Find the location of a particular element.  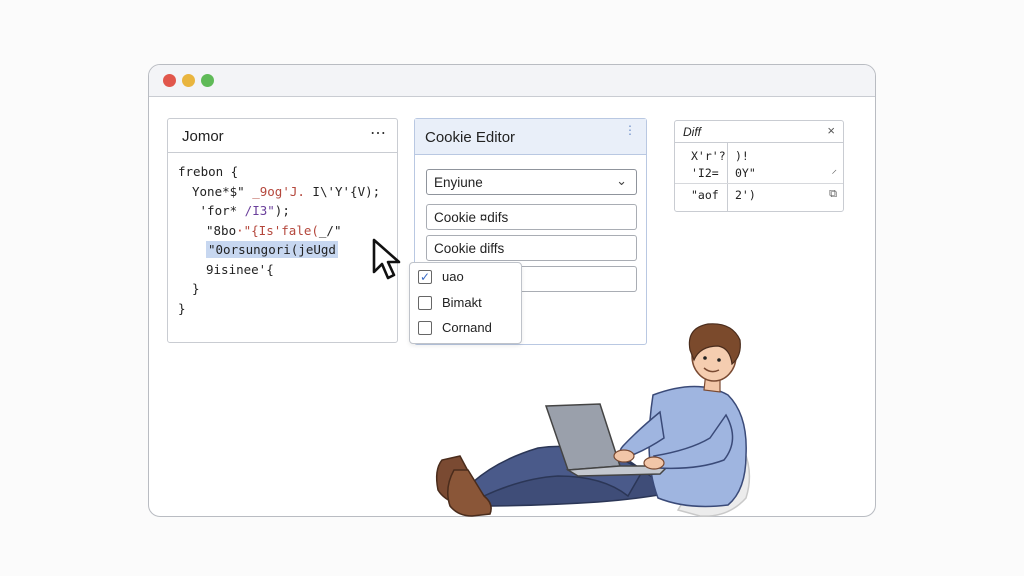

cookie-editor-header: Cookie Editor ⋮ is located at coordinates (530, 137).